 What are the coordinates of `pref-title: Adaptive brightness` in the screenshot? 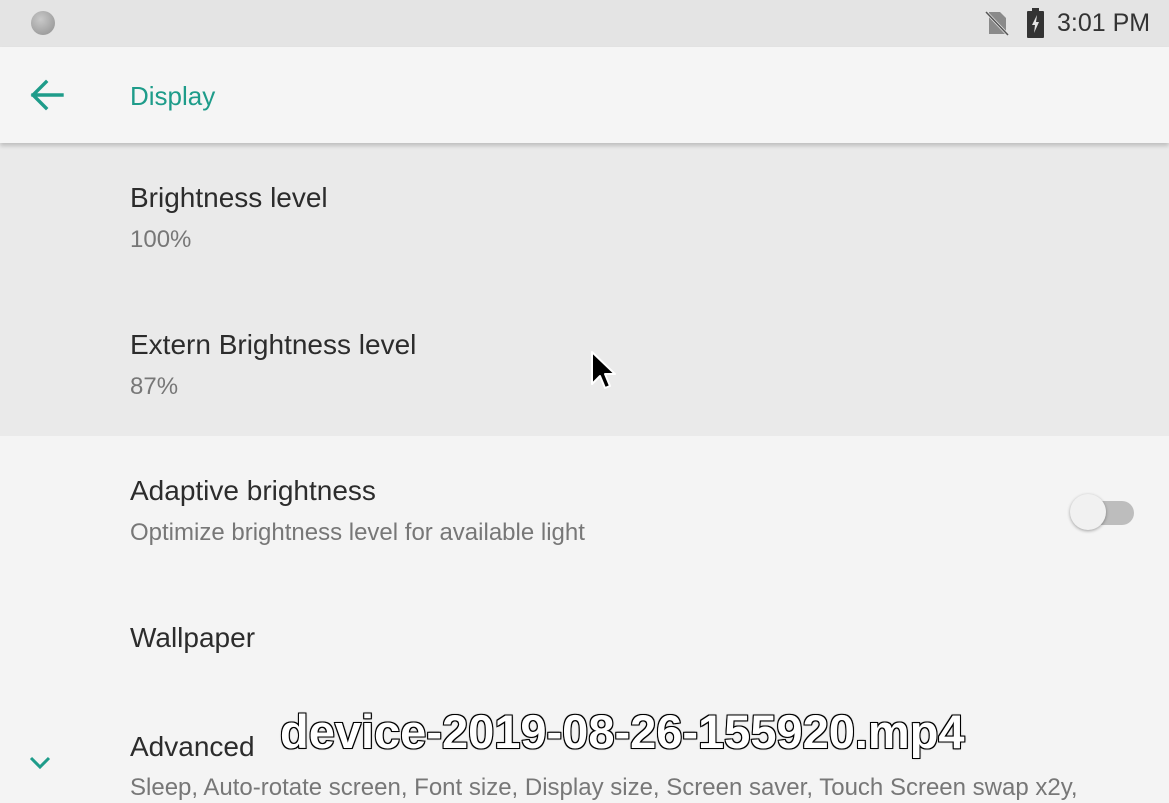 It's located at (253, 490).